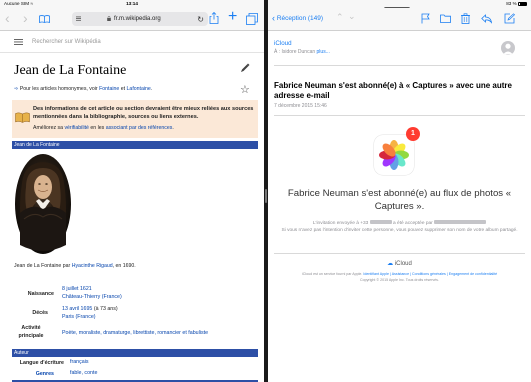  I want to click on label-langue: Langue d'écriture, so click(41, 363).